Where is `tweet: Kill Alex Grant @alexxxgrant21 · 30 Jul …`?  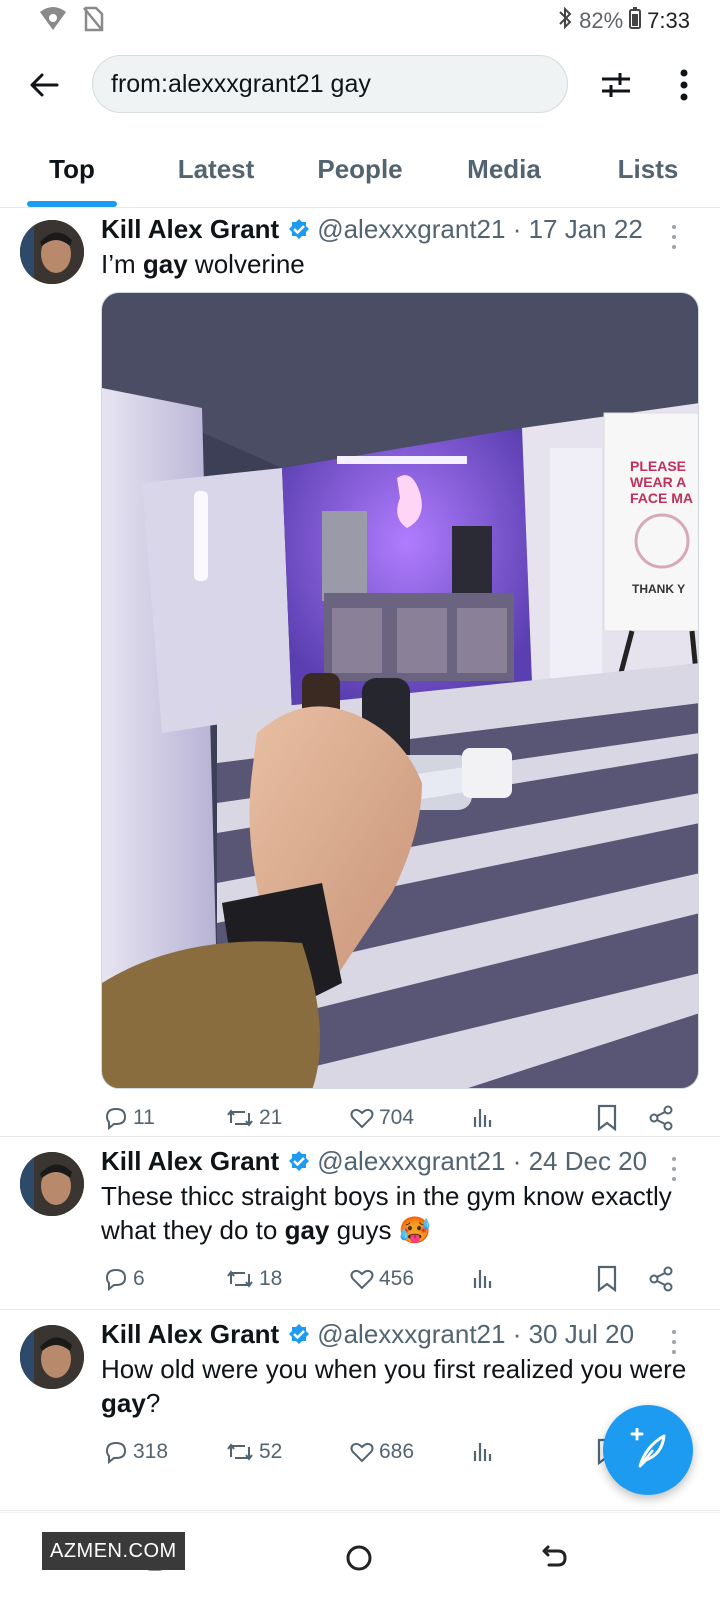 tweet: Kill Alex Grant @alexxxgrant21 · 30 Jul … is located at coordinates (360, 1411).